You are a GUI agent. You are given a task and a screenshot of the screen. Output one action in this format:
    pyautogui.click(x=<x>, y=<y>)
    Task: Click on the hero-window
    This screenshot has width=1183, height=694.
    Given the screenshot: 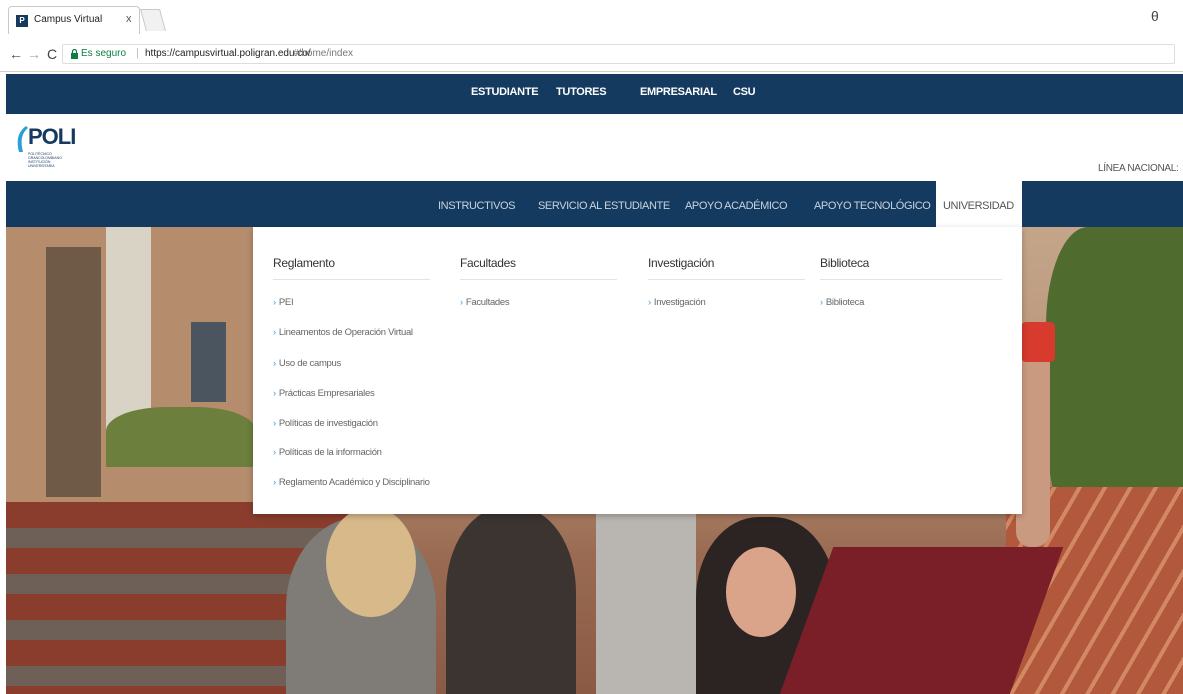 What is the action you would take?
    pyautogui.click(x=208, y=362)
    